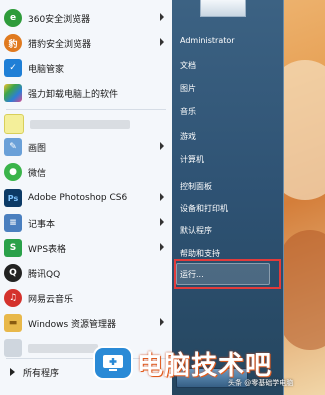 The width and height of the screenshot is (325, 395). What do you see at coordinates (47, 249) in the screenshot?
I see `program-label: WPS表格` at bounding box center [47, 249].